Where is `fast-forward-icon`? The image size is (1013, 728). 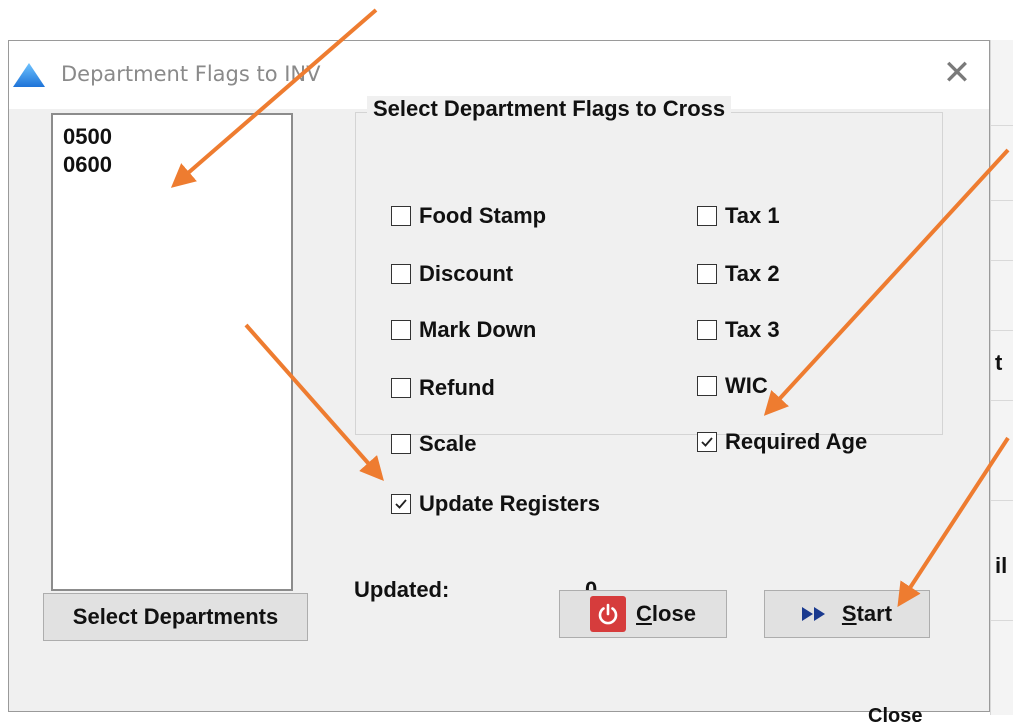 fast-forward-icon is located at coordinates (813, 614).